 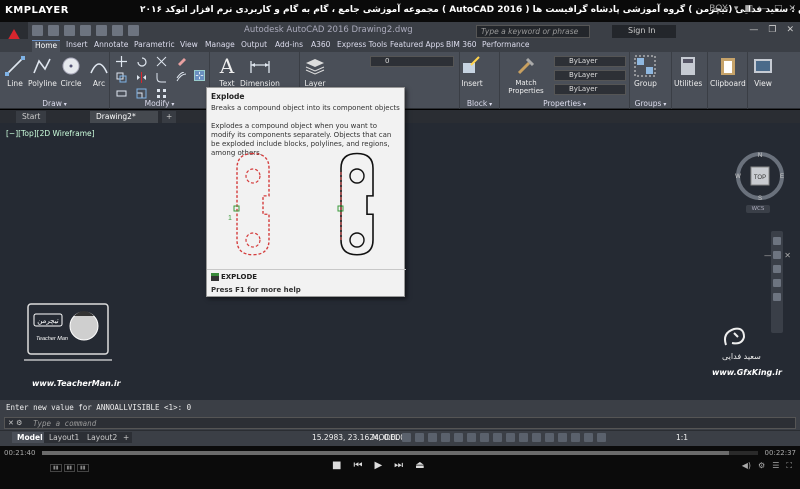 What do you see at coordinates (141, 61) in the screenshot?
I see `rotate-icon` at bounding box center [141, 61].